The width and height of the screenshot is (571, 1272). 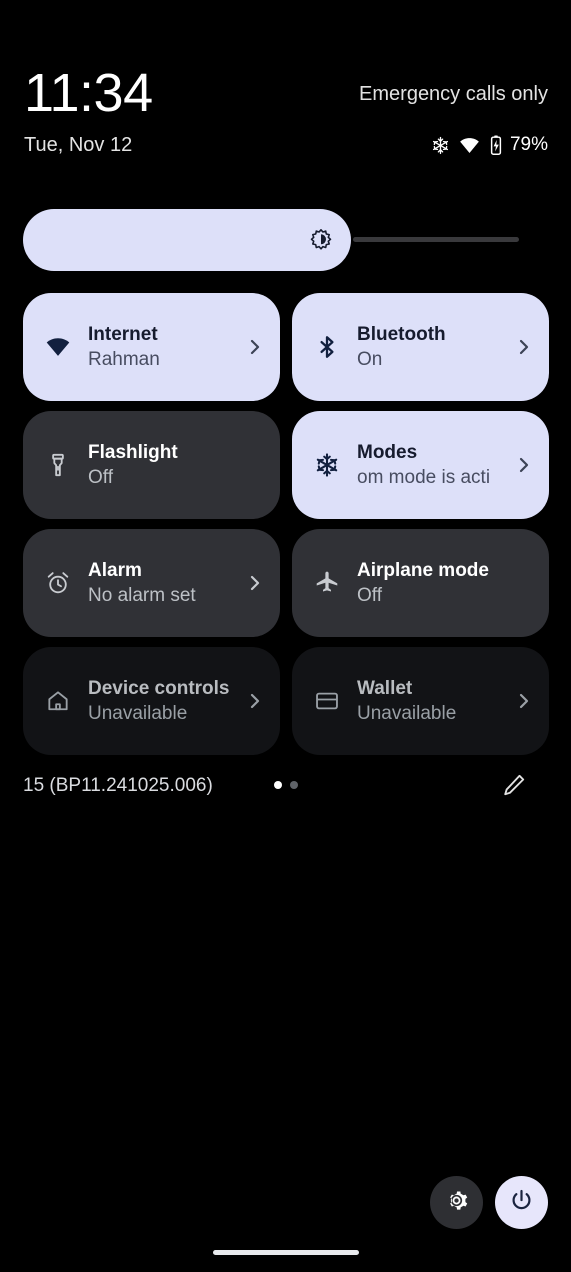 What do you see at coordinates (514, 785) in the screenshot?
I see `edit-tiles-button` at bounding box center [514, 785].